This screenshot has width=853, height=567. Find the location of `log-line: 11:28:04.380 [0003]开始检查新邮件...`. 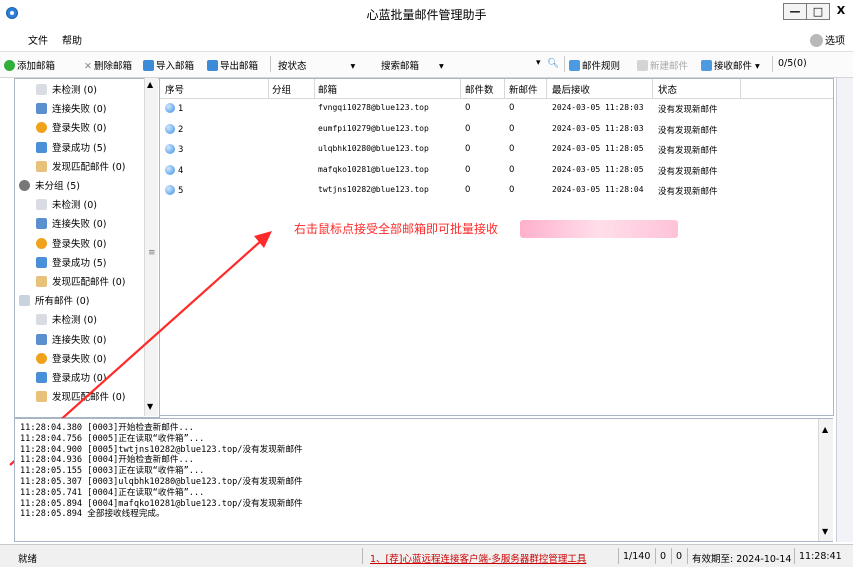

log-line: 11:28:04.380 [0003]开始检查新邮件... is located at coordinates (107, 428).